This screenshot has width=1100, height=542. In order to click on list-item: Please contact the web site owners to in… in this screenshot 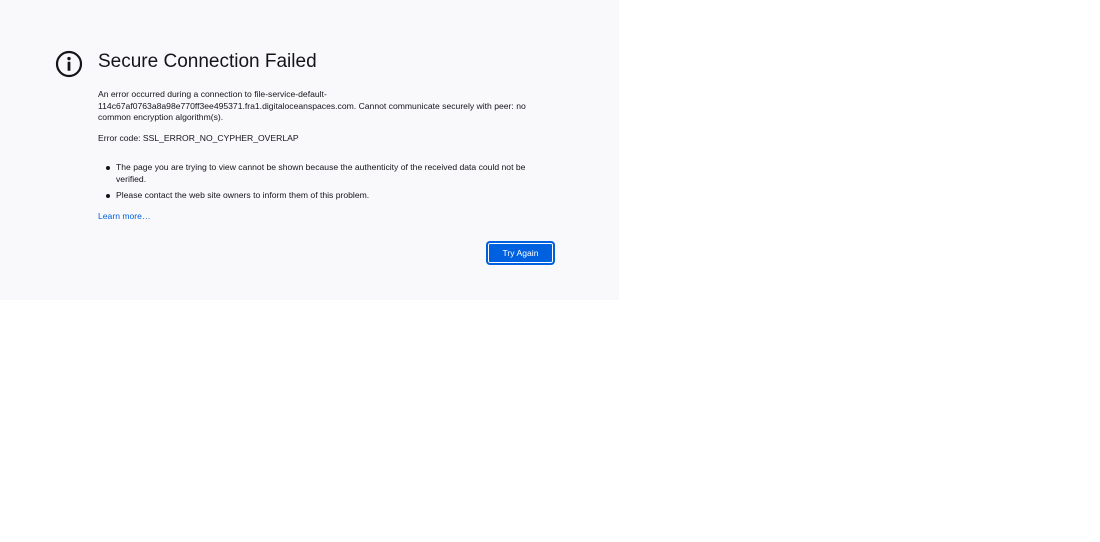, I will do `click(327, 196)`.